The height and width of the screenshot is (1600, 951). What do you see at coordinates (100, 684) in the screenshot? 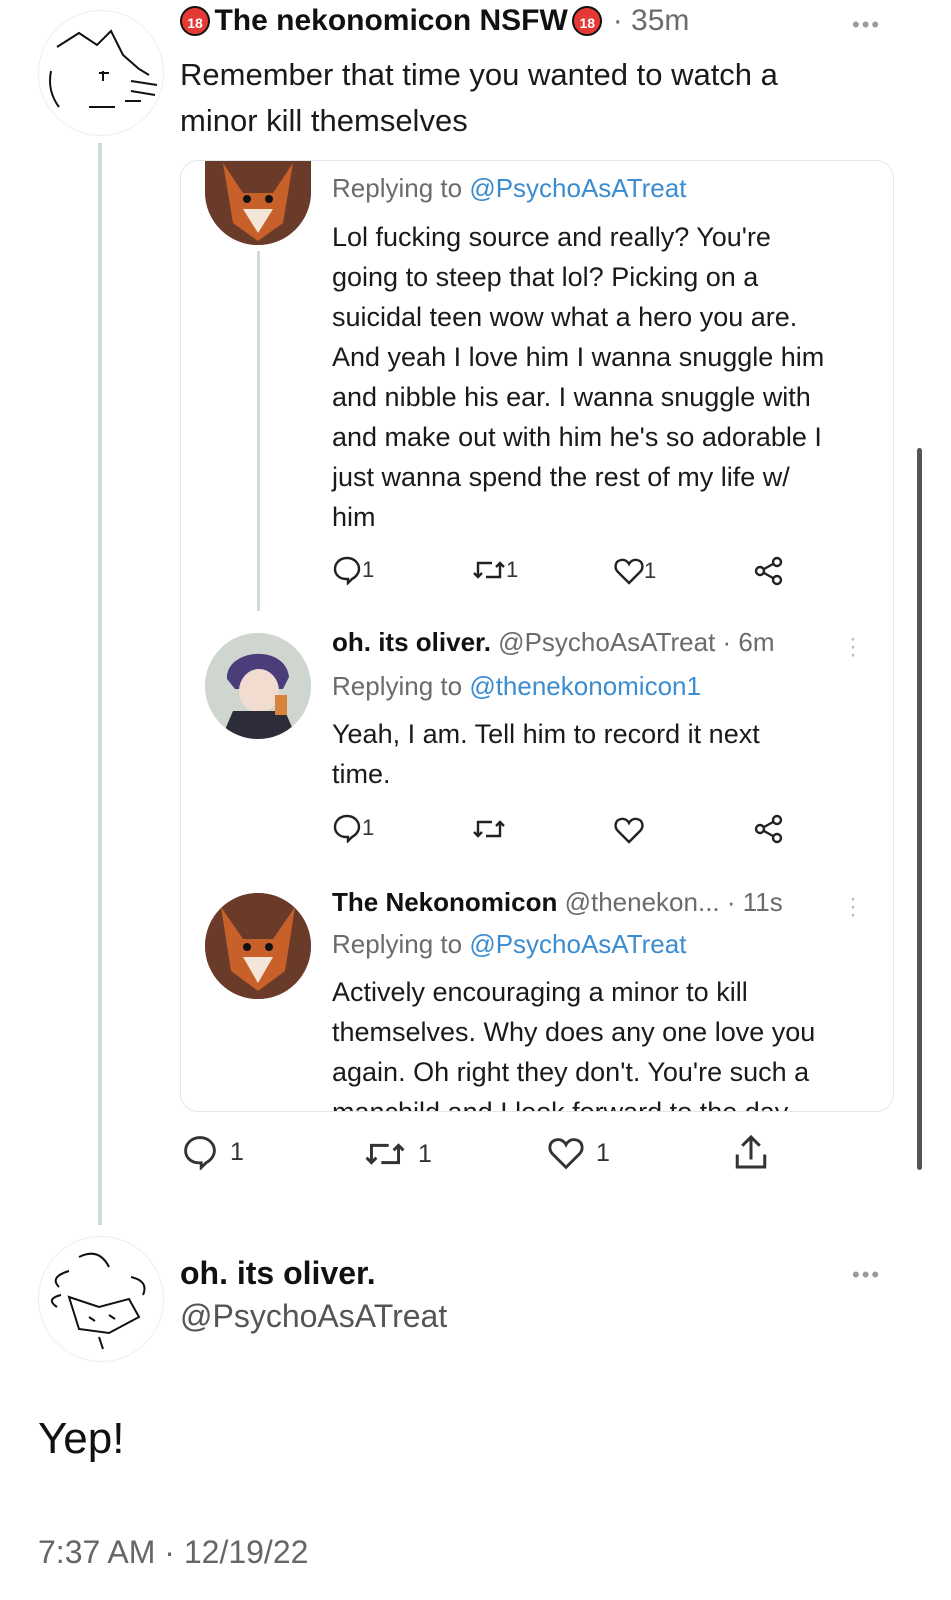
I see `thread-connector-line` at bounding box center [100, 684].